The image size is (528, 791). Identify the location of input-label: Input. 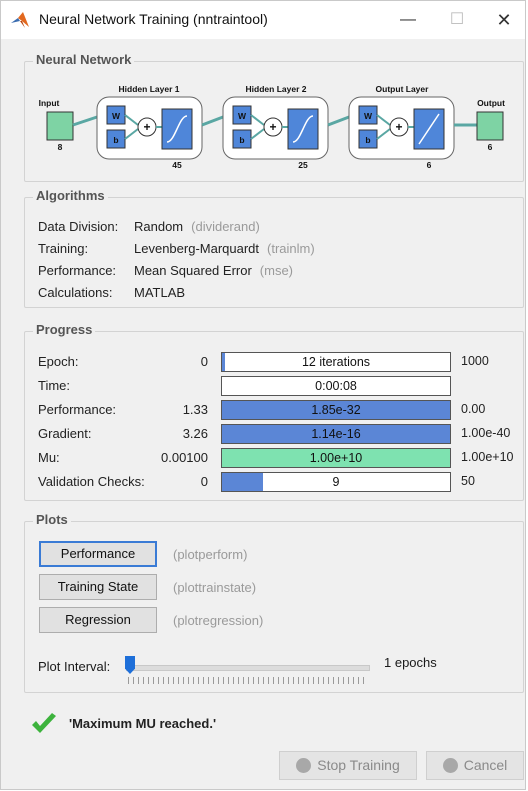
(49, 103).